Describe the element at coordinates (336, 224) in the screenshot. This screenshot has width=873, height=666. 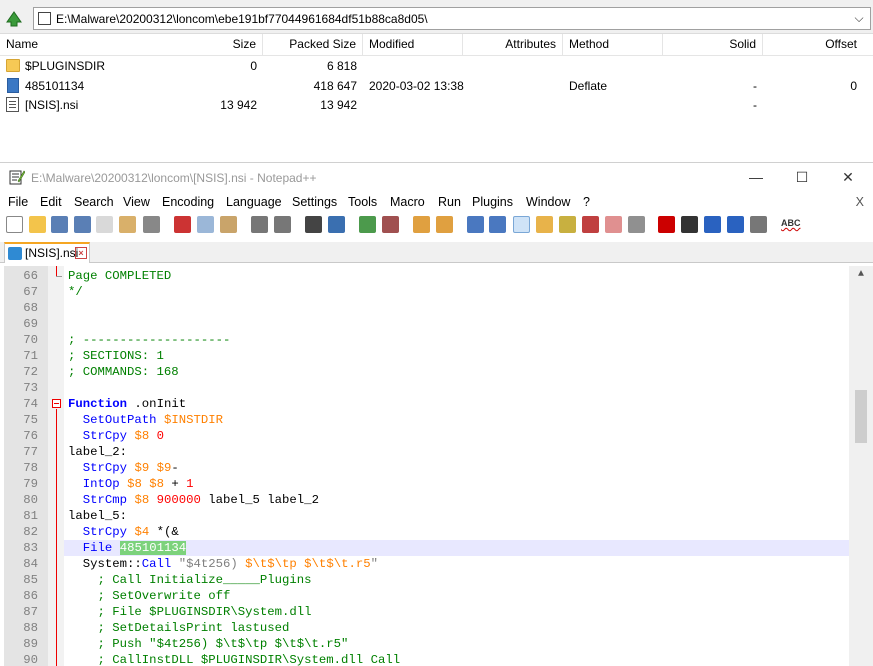
I see `replace-icon` at that location.